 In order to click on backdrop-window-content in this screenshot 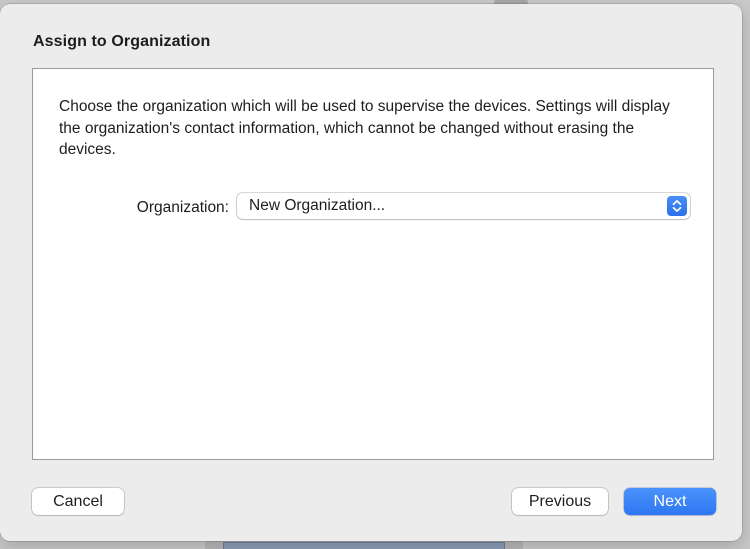, I will do `click(364, 545)`.